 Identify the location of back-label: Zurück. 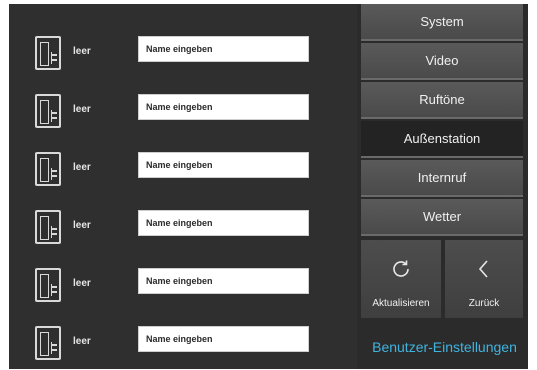
(484, 303).